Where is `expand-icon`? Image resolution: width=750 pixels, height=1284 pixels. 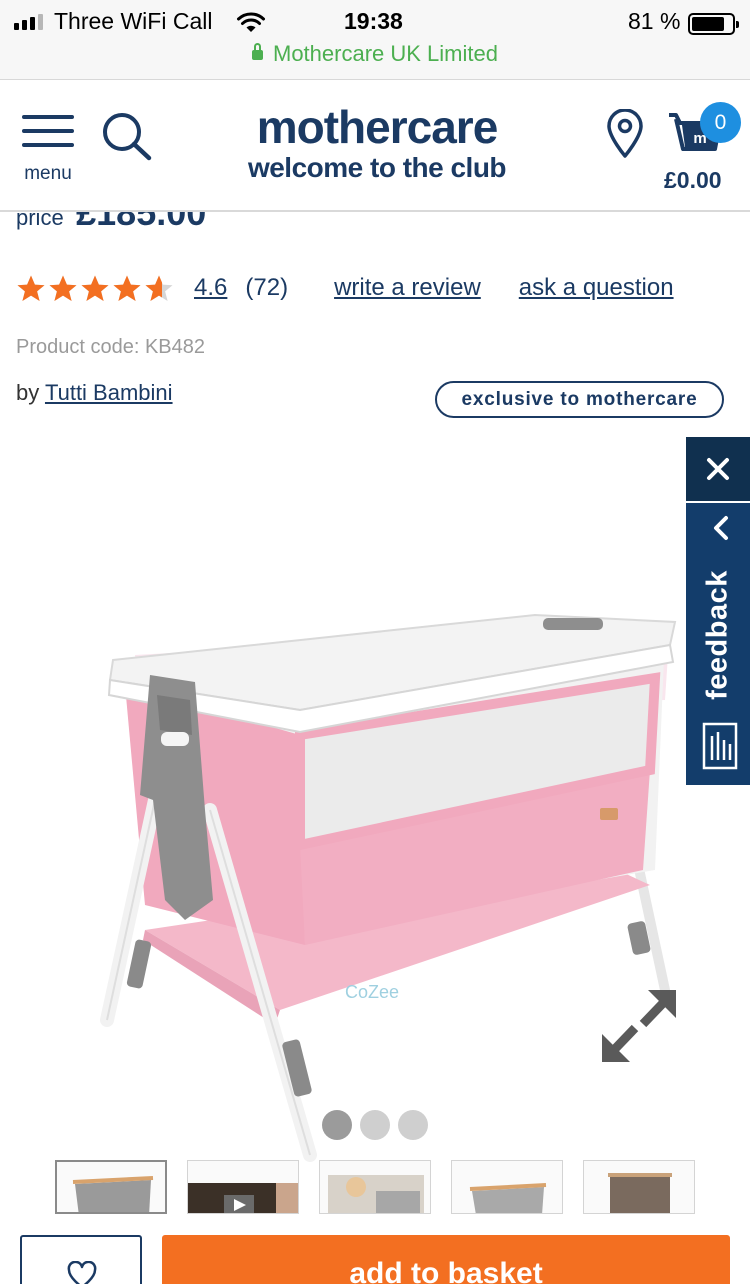 expand-icon is located at coordinates (639, 1026).